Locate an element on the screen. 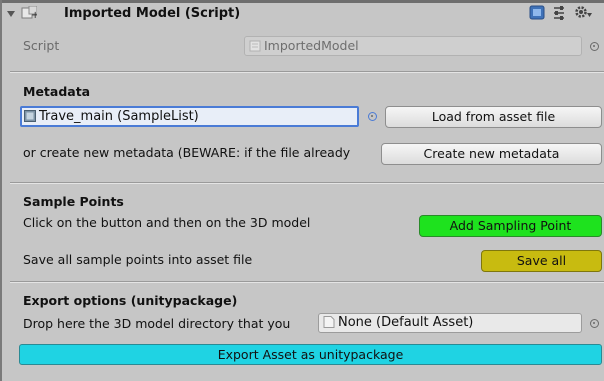 The height and width of the screenshot is (381, 604). load-from-asset-button: Load from asset file is located at coordinates (493, 117).